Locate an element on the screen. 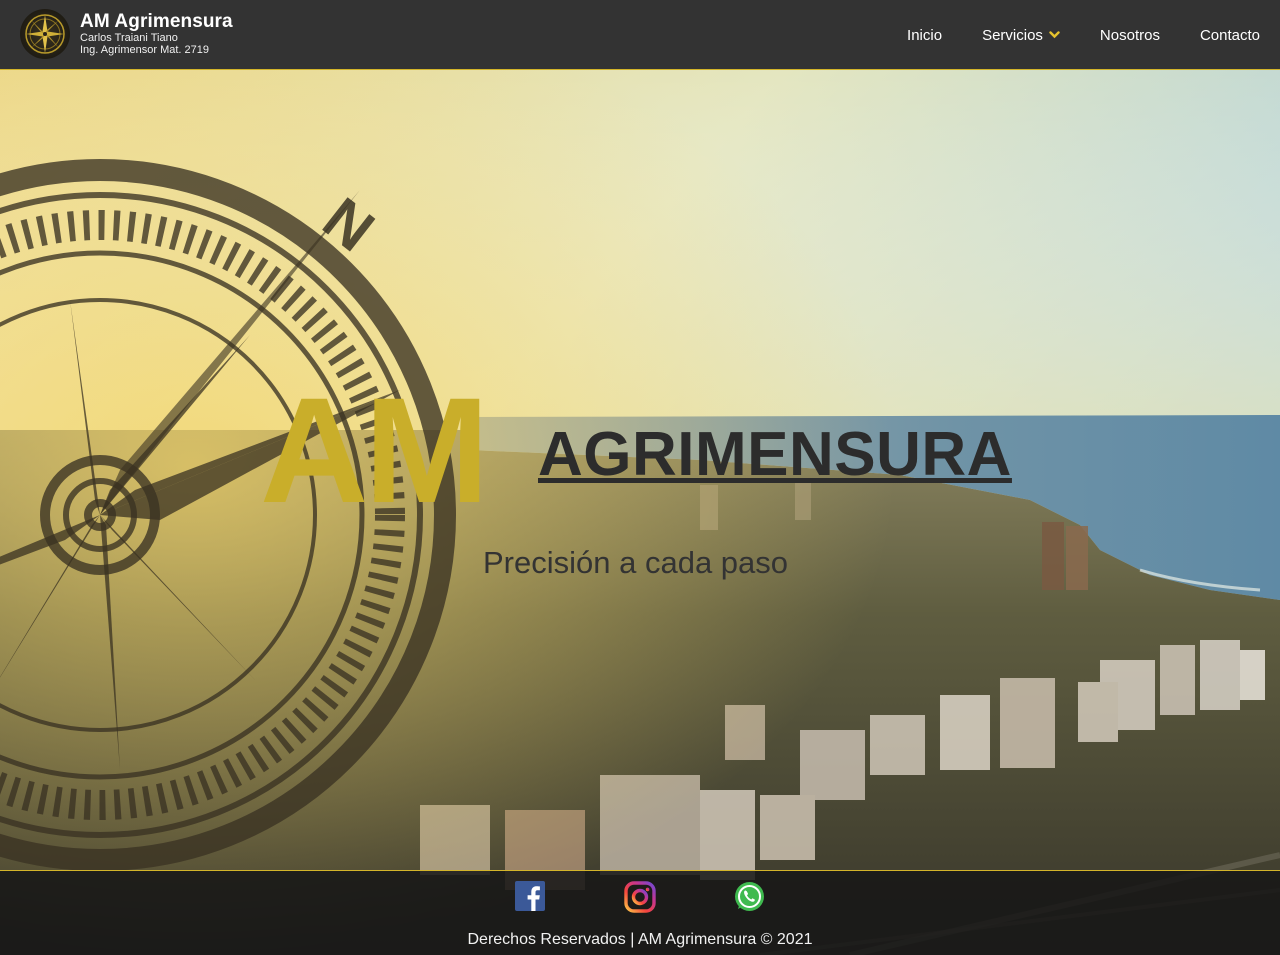 The image size is (1280, 955). nav-inicio-label: Inicio is located at coordinates (925, 35).